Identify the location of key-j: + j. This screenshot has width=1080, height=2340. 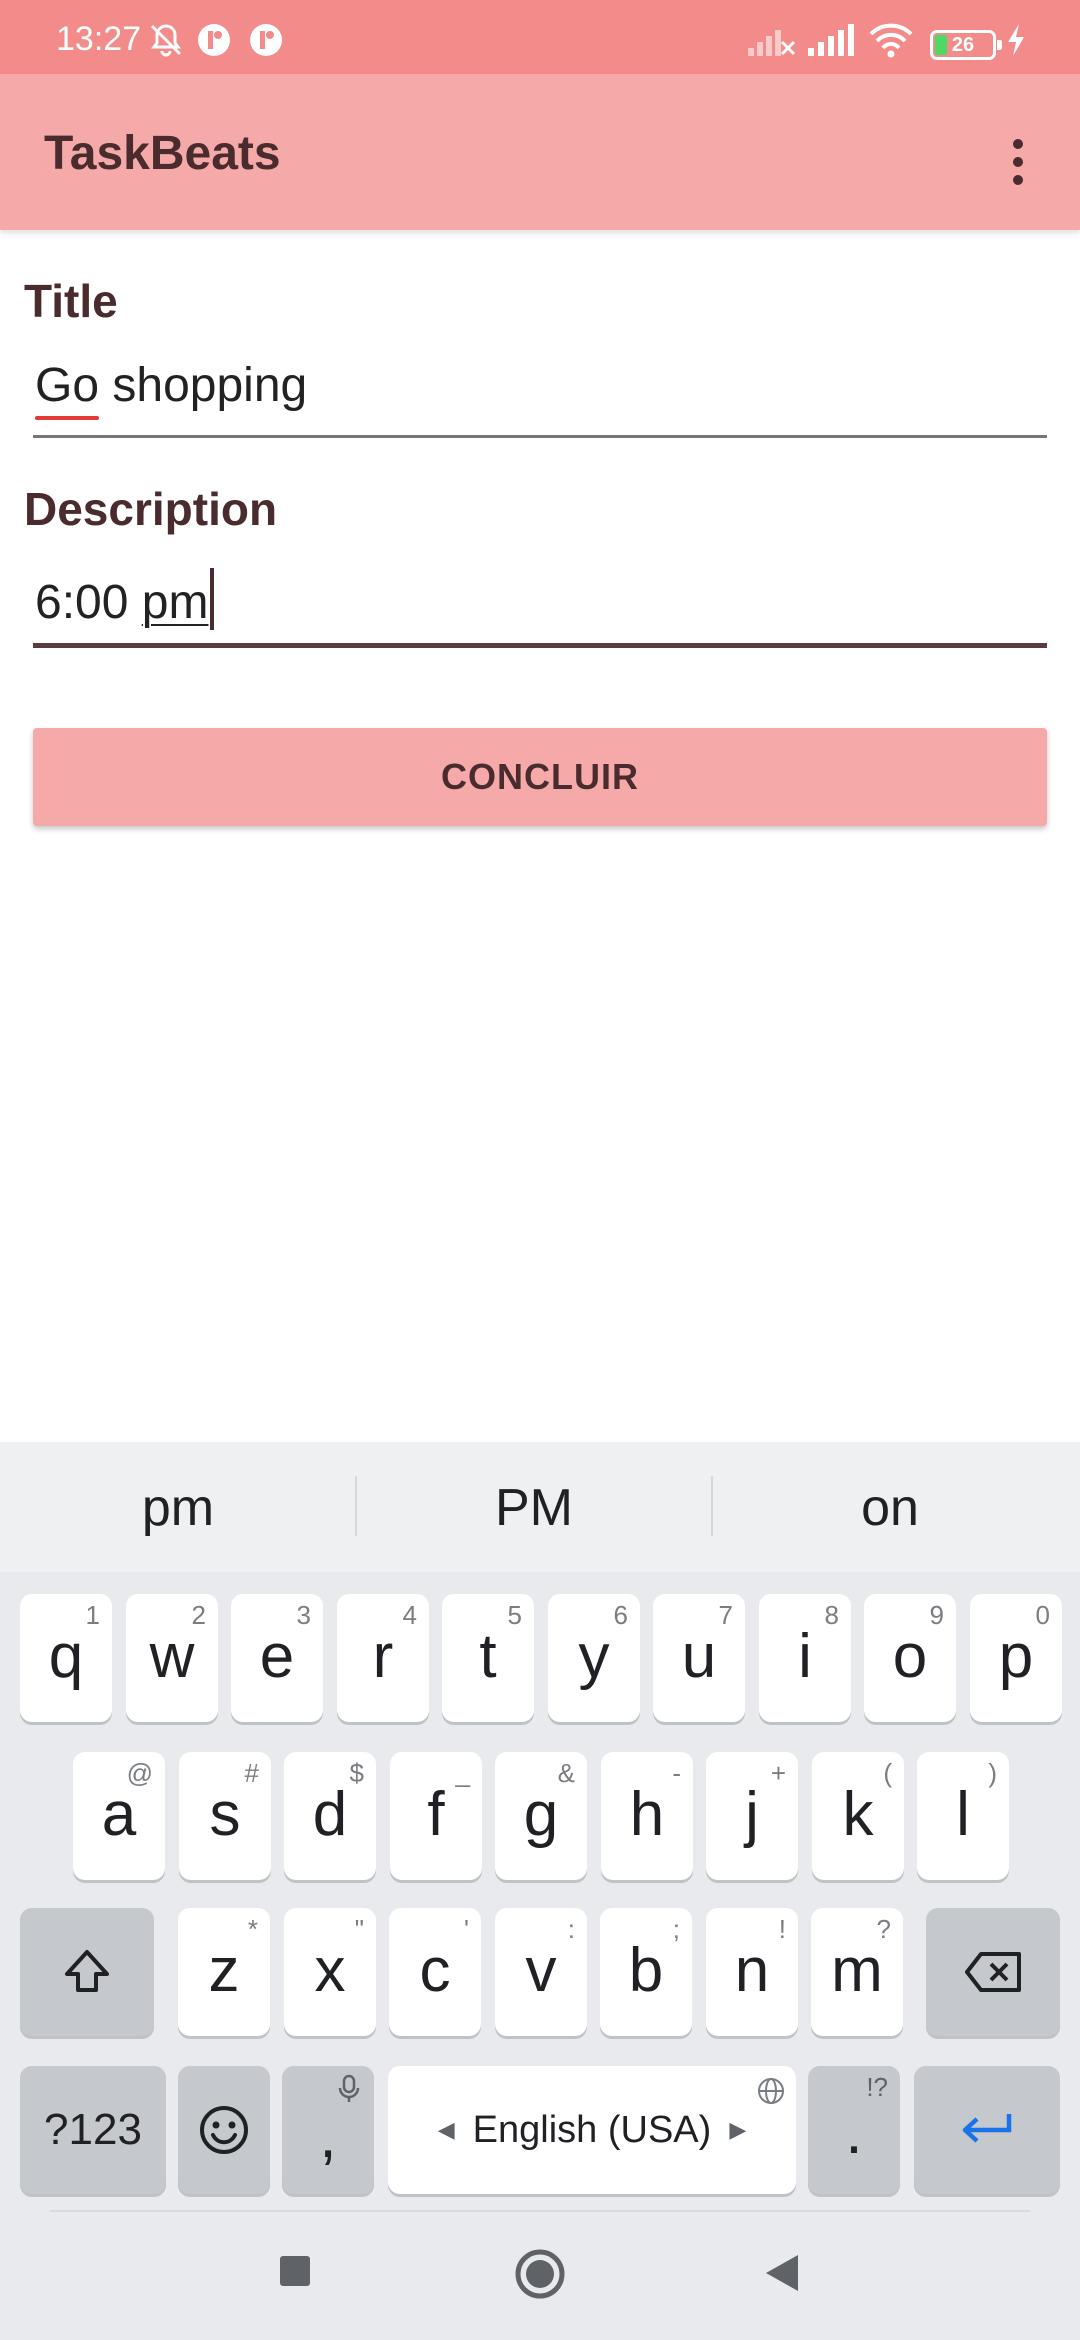
(752, 1816).